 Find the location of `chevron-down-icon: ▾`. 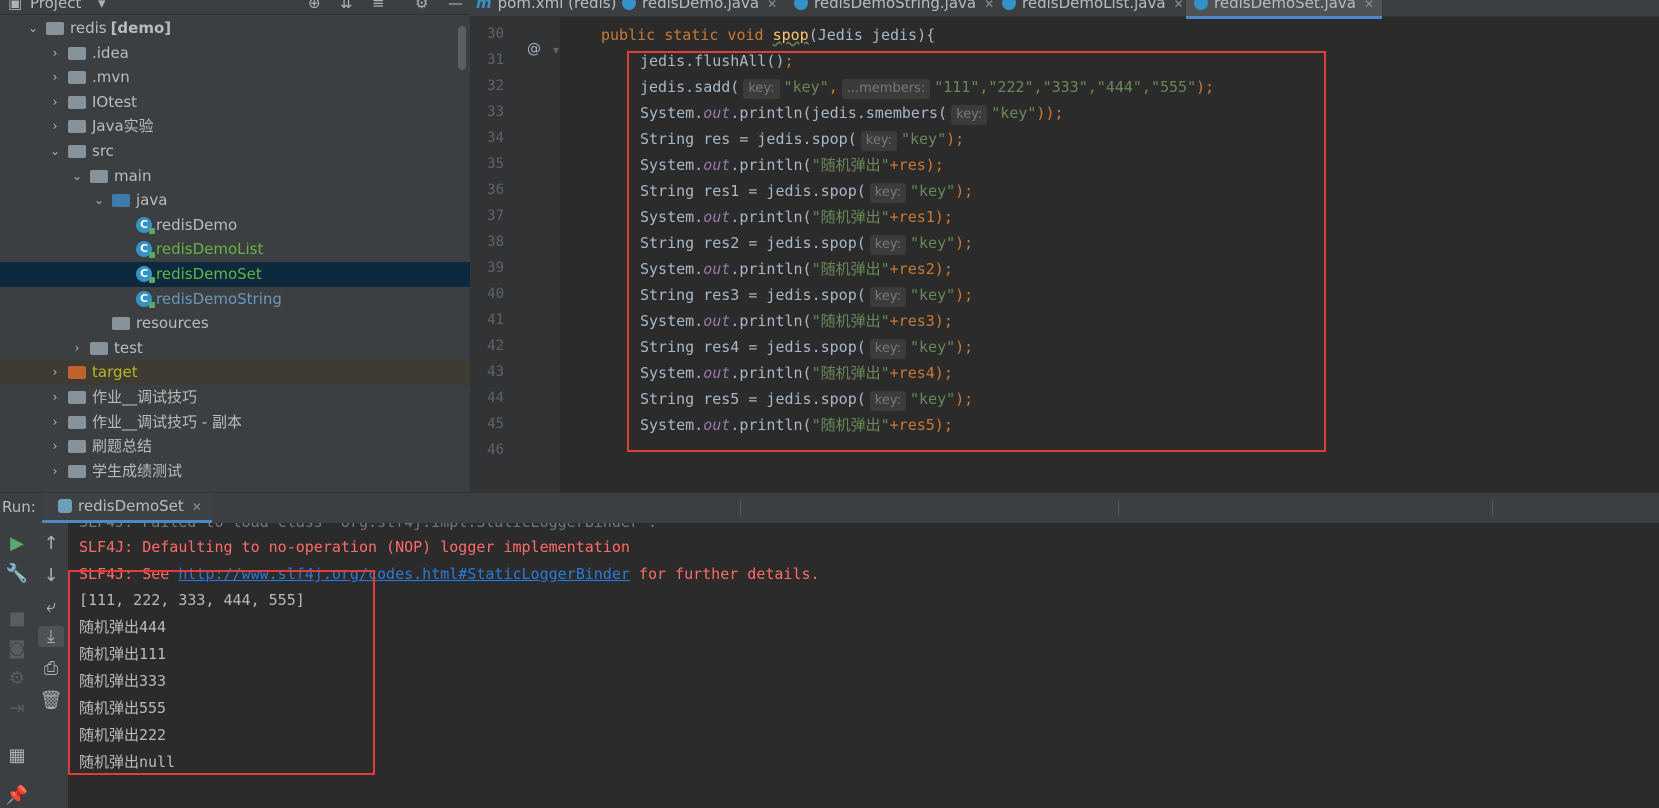

chevron-down-icon: ▾ is located at coordinates (102, 6).